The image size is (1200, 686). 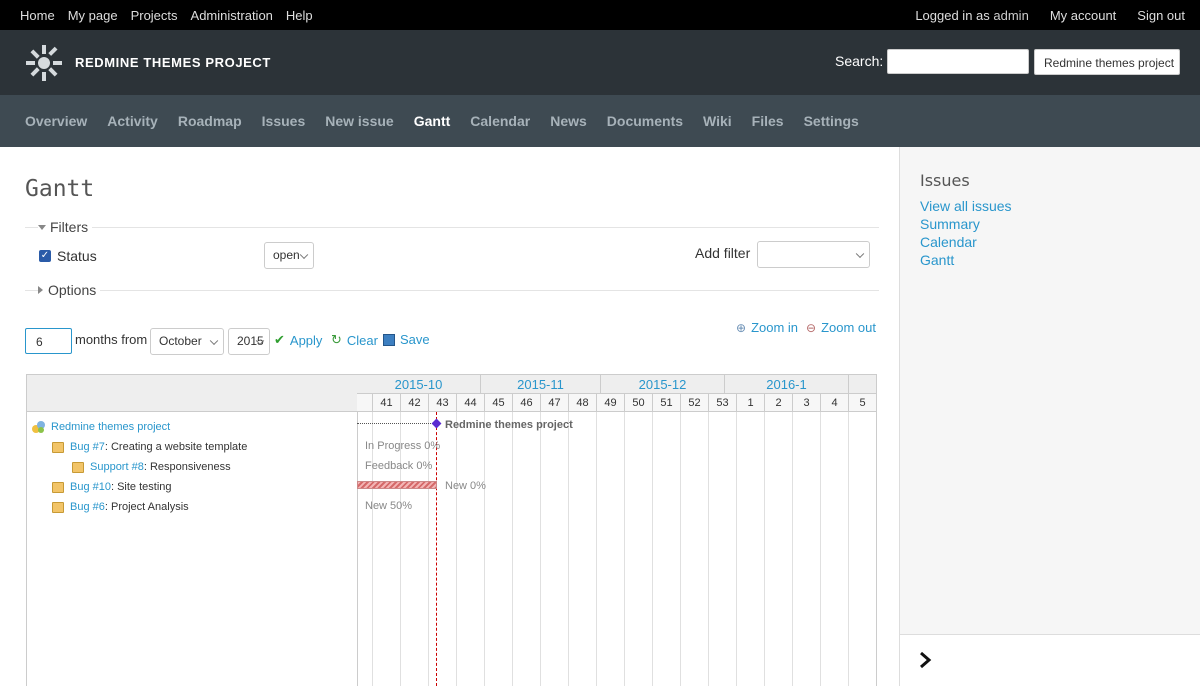 I want to click on add-filter-label: Add filter, so click(x=723, y=253).